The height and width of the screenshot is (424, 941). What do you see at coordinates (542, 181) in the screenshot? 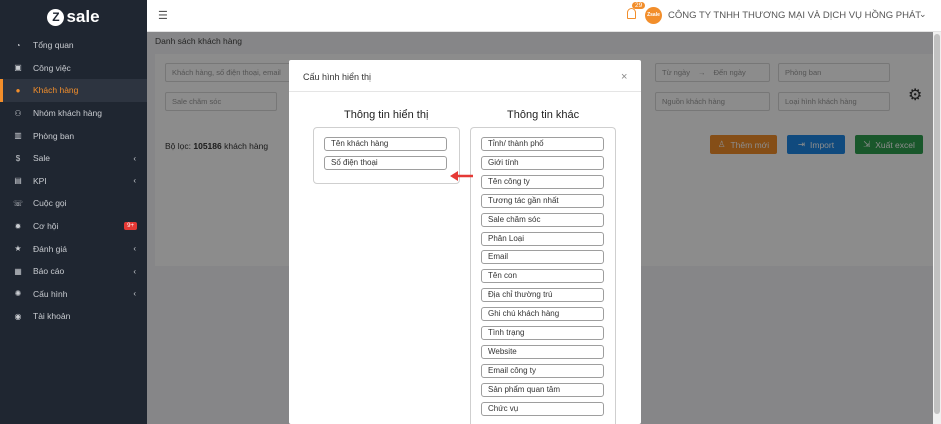
I see `field-chip: Tên công ty` at bounding box center [542, 181].